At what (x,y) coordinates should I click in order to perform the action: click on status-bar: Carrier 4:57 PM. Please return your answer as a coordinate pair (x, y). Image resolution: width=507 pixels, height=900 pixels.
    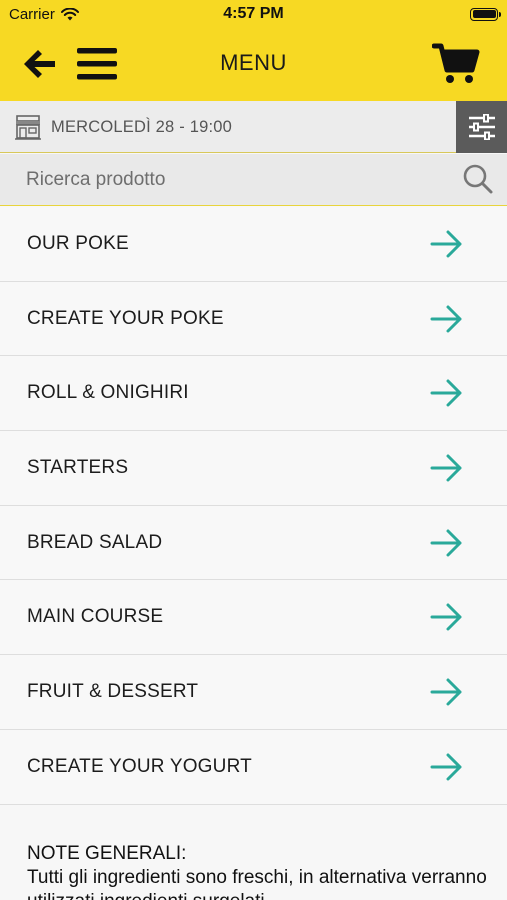
    Looking at the image, I should click on (253, 14).